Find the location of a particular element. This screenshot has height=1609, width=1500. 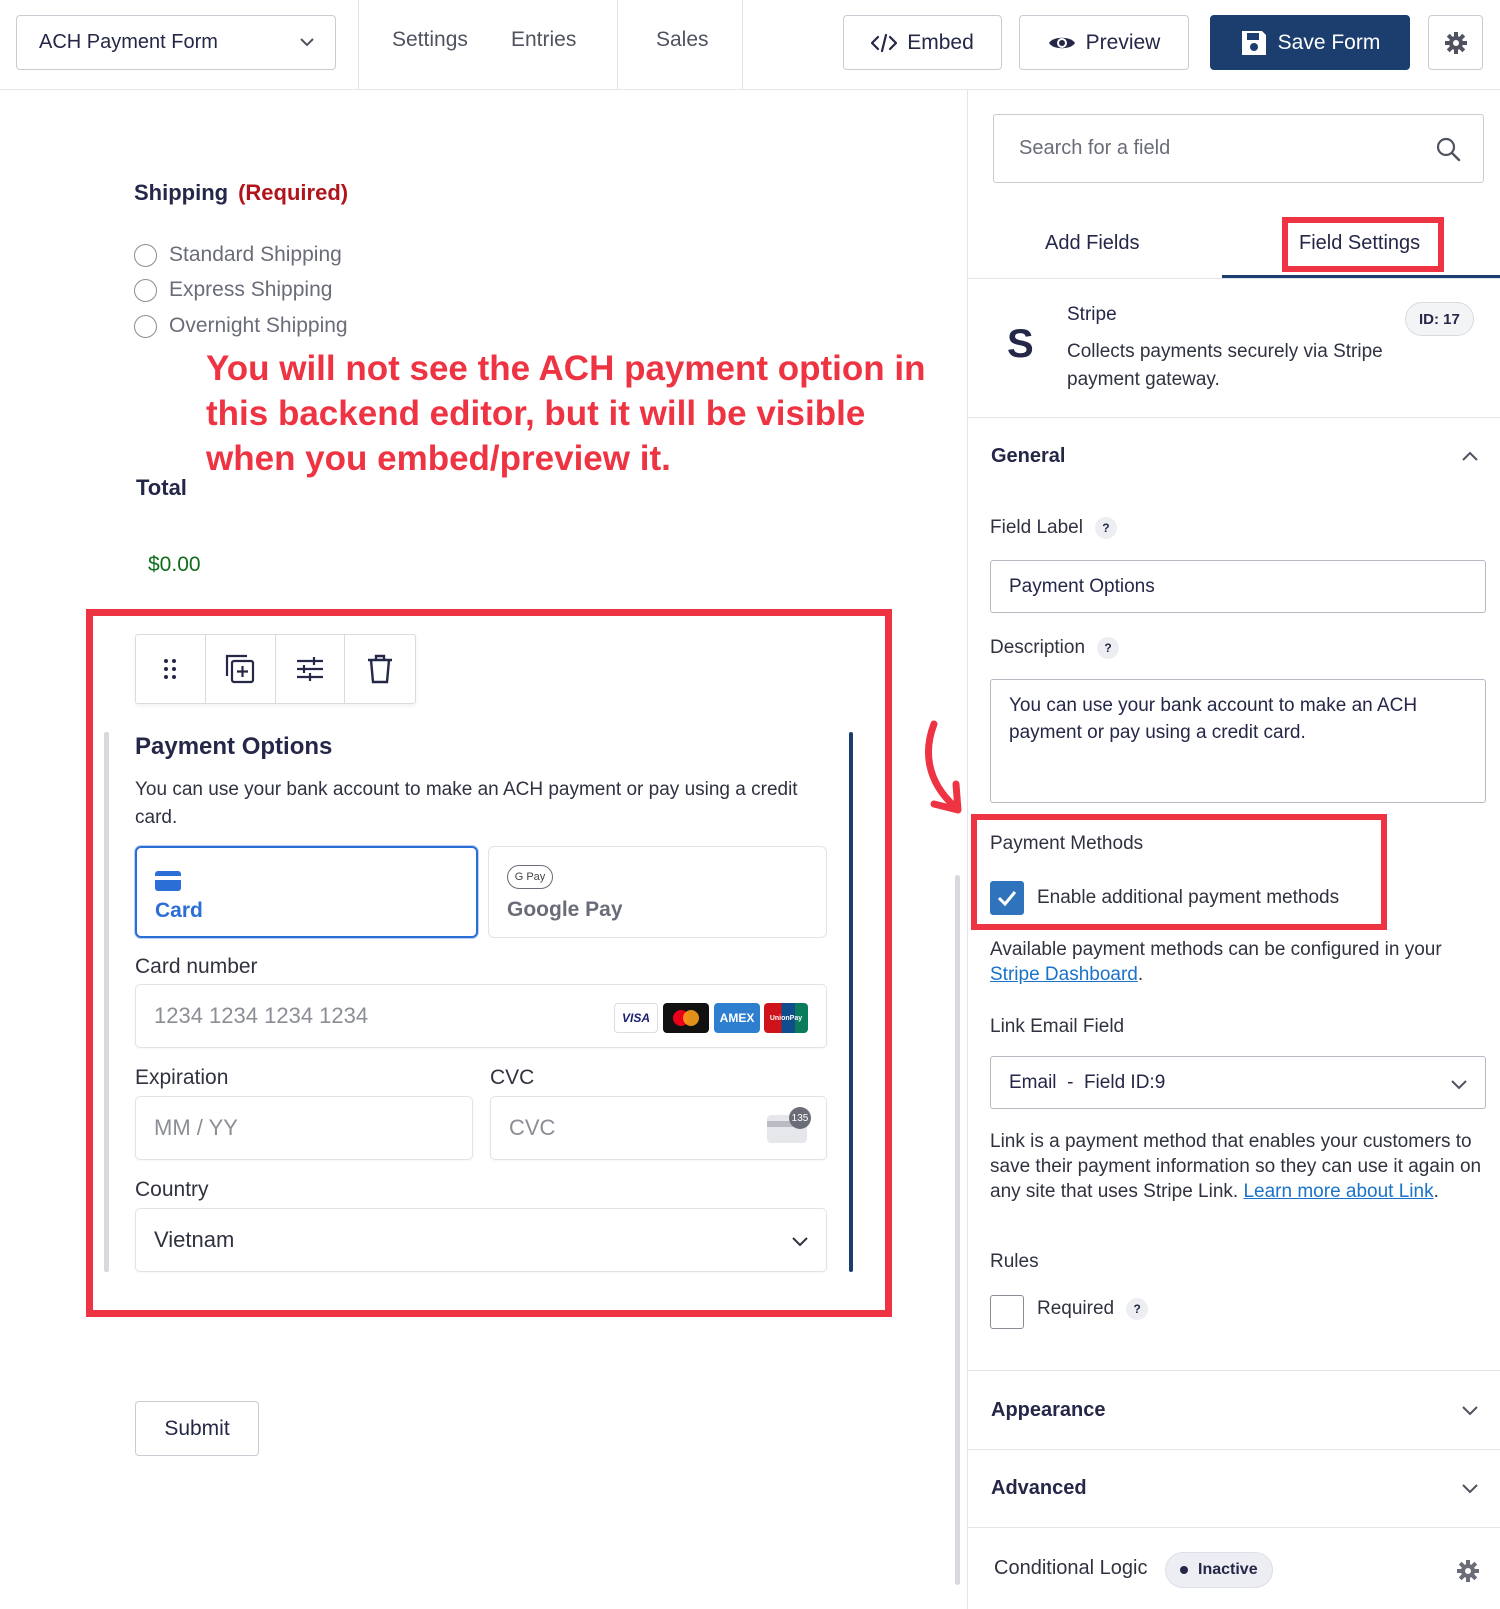

country-select: Vietnam is located at coordinates (481, 1240).